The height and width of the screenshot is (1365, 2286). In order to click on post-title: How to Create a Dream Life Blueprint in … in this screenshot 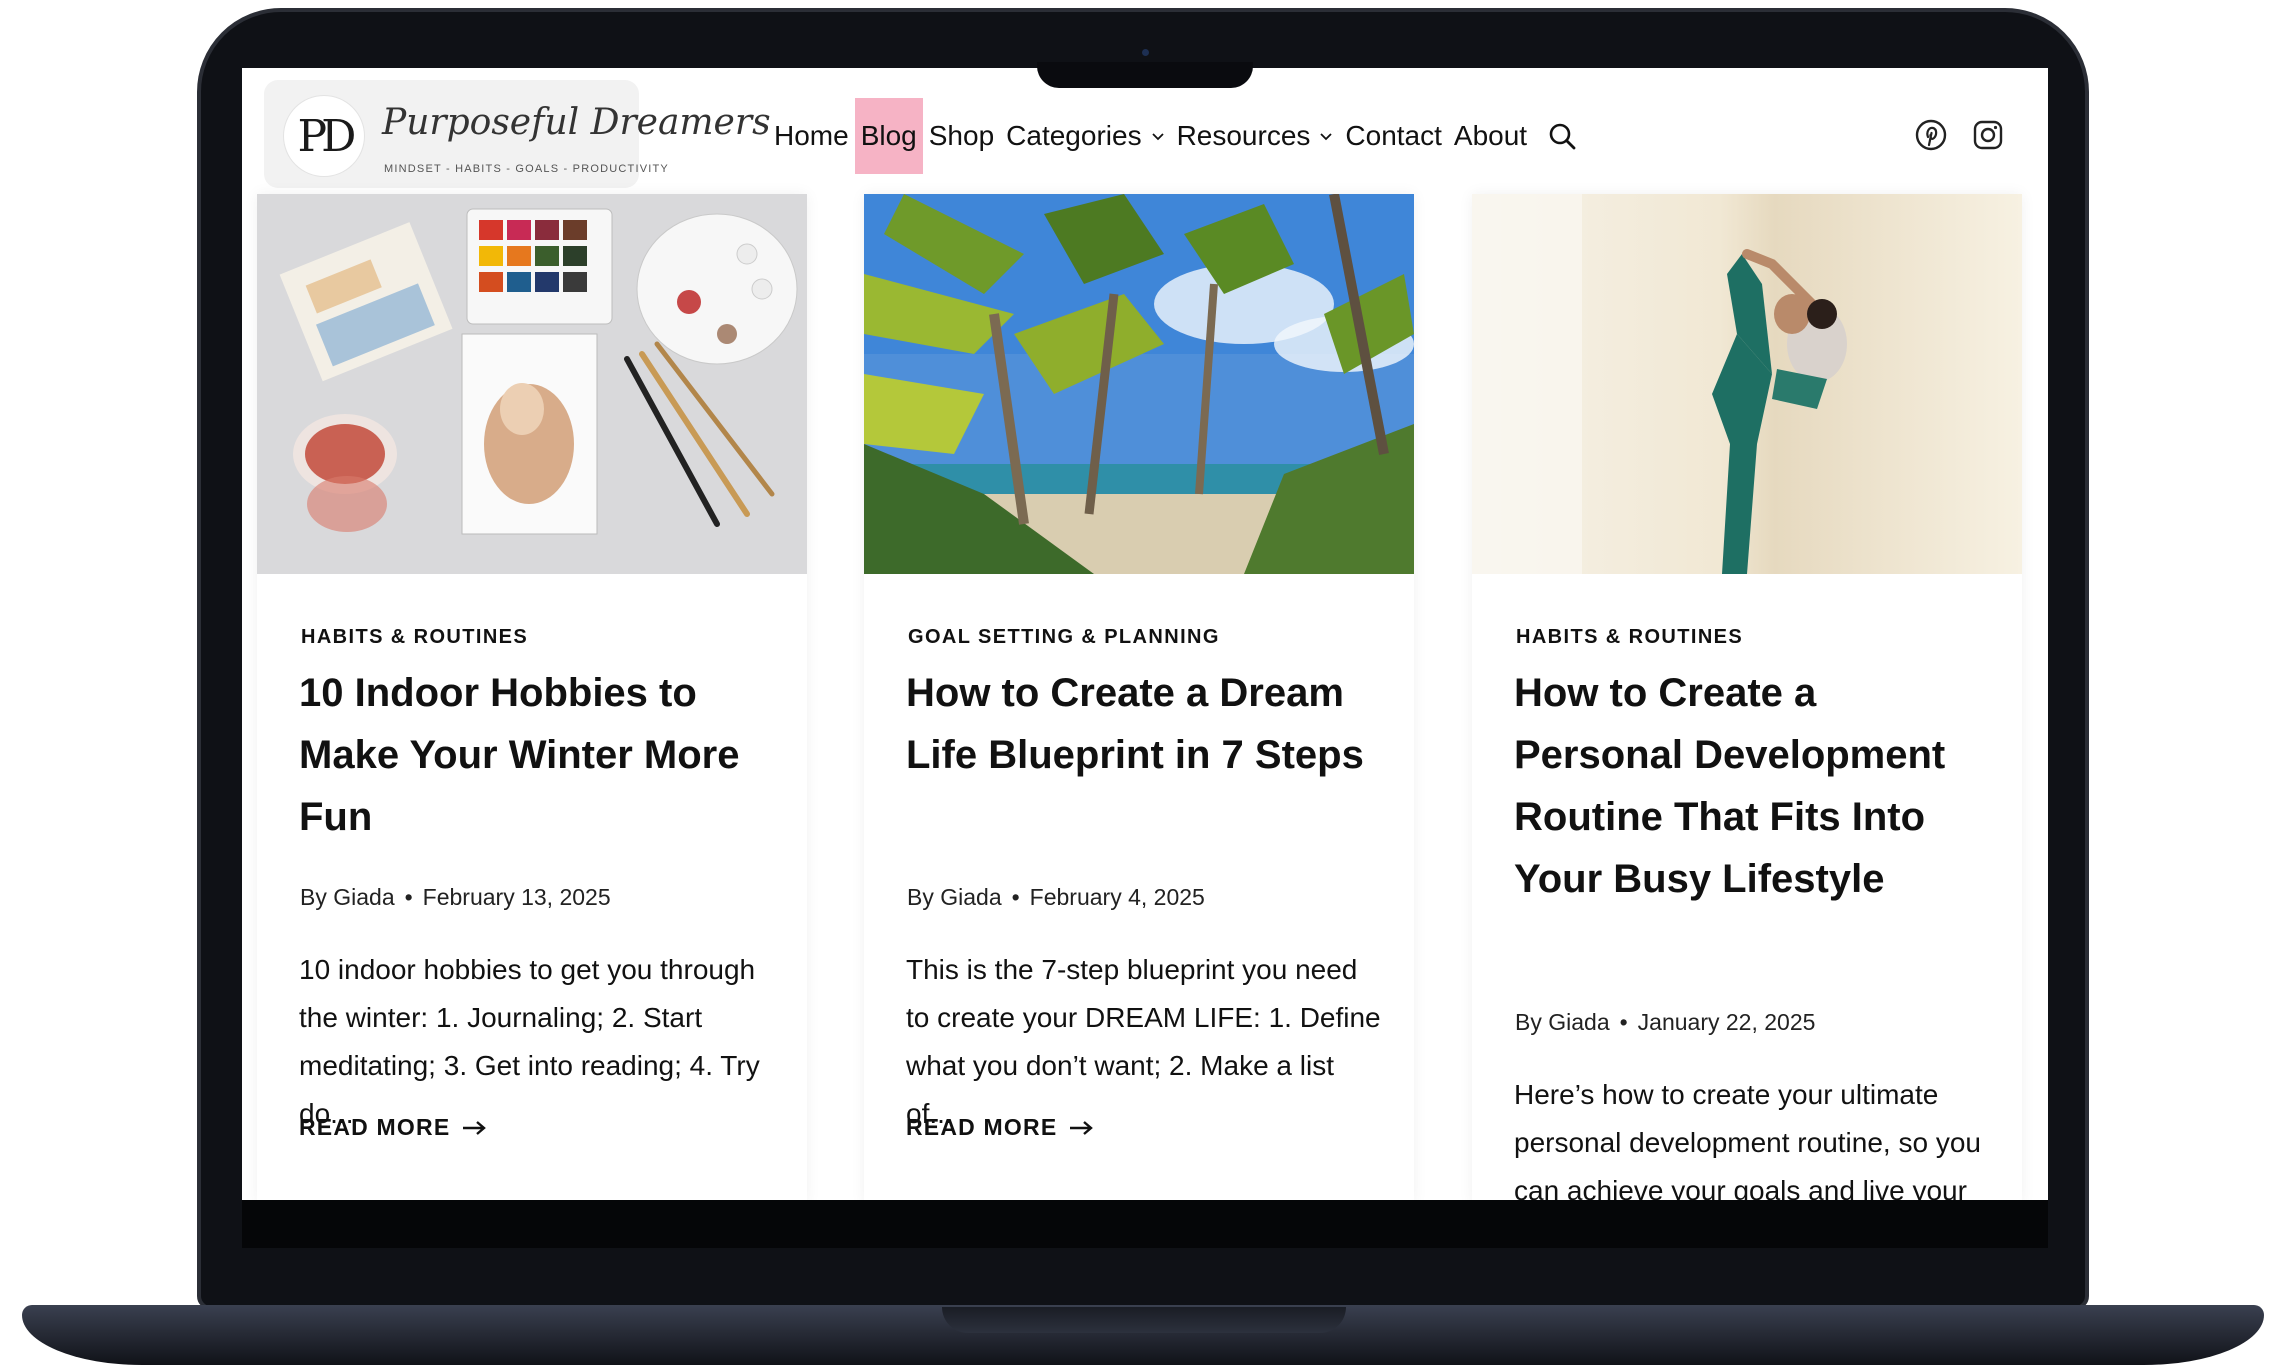, I will do `click(1146, 724)`.